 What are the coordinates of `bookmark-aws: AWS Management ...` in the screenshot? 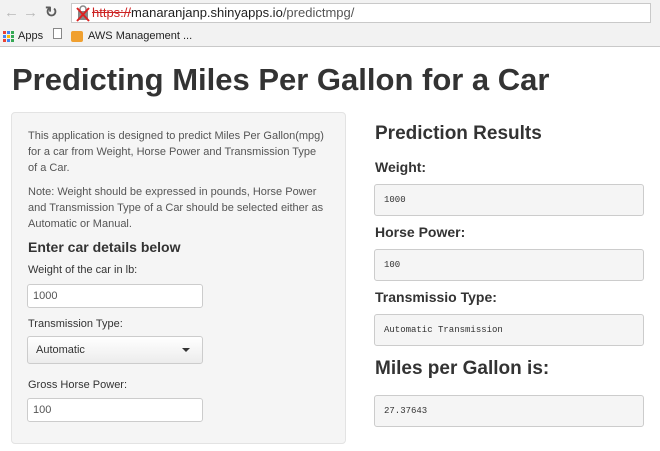 It's located at (131, 36).